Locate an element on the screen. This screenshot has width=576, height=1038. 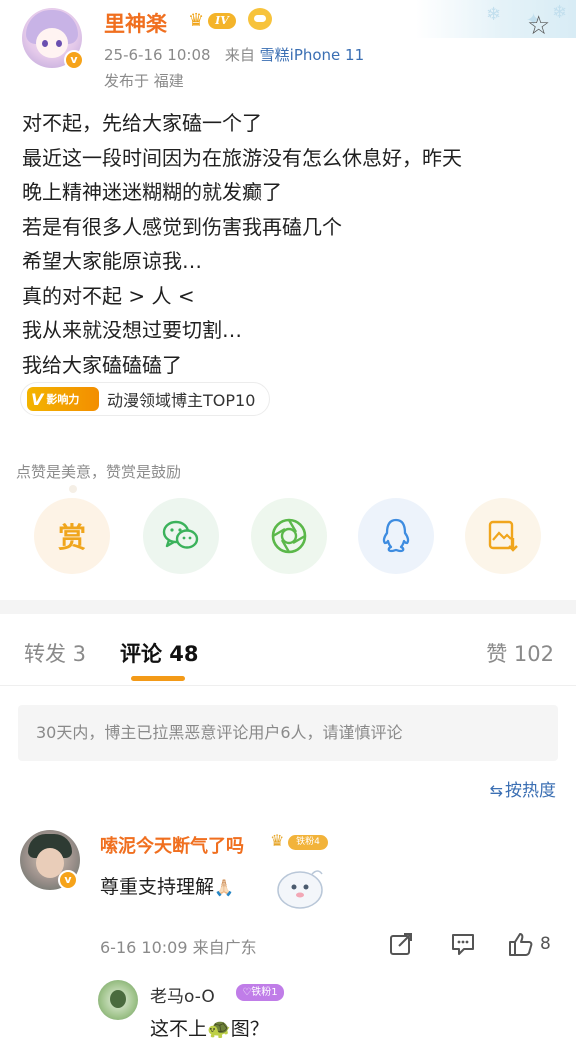
comment-icon is located at coordinates (463, 944).